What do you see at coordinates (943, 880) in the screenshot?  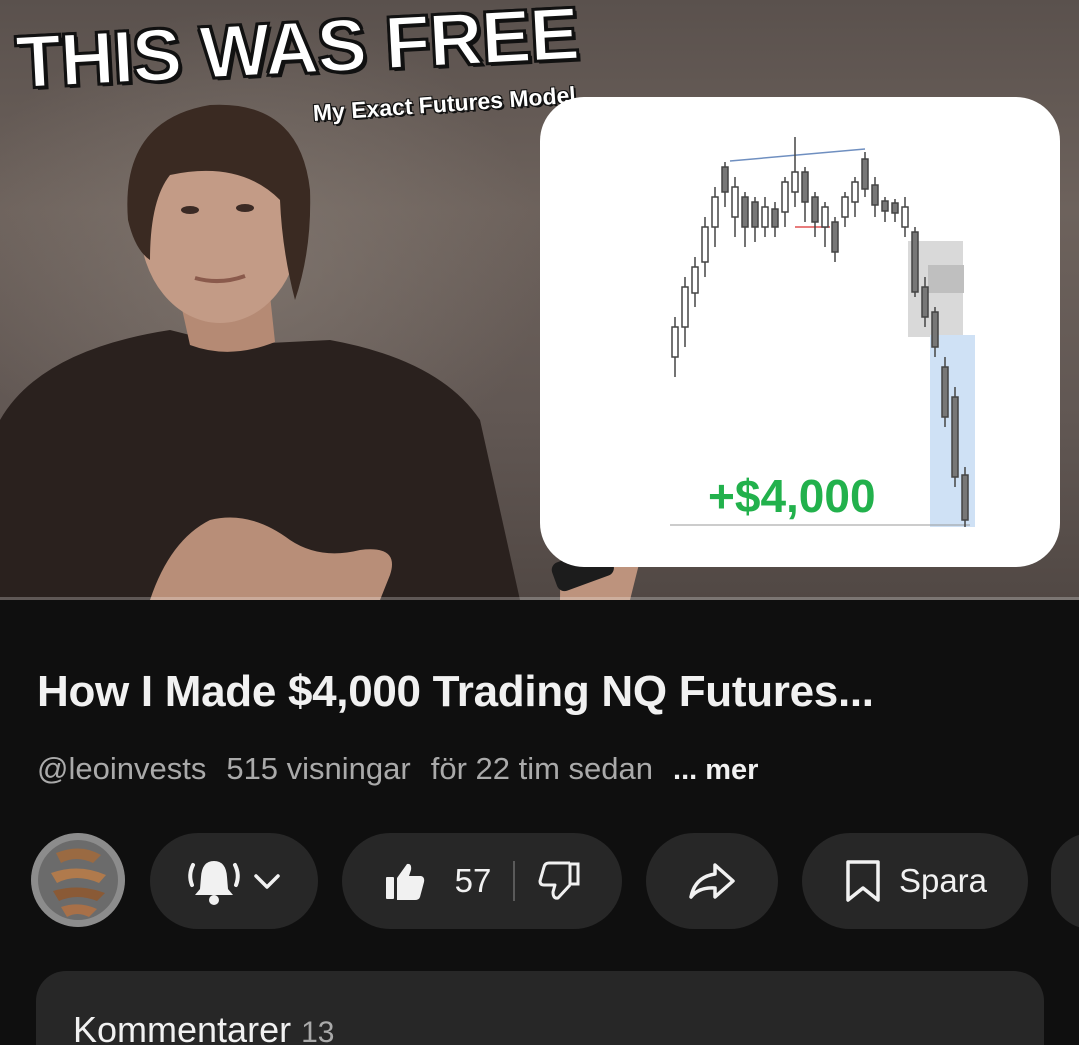 I see `save-label: Spara` at bounding box center [943, 880].